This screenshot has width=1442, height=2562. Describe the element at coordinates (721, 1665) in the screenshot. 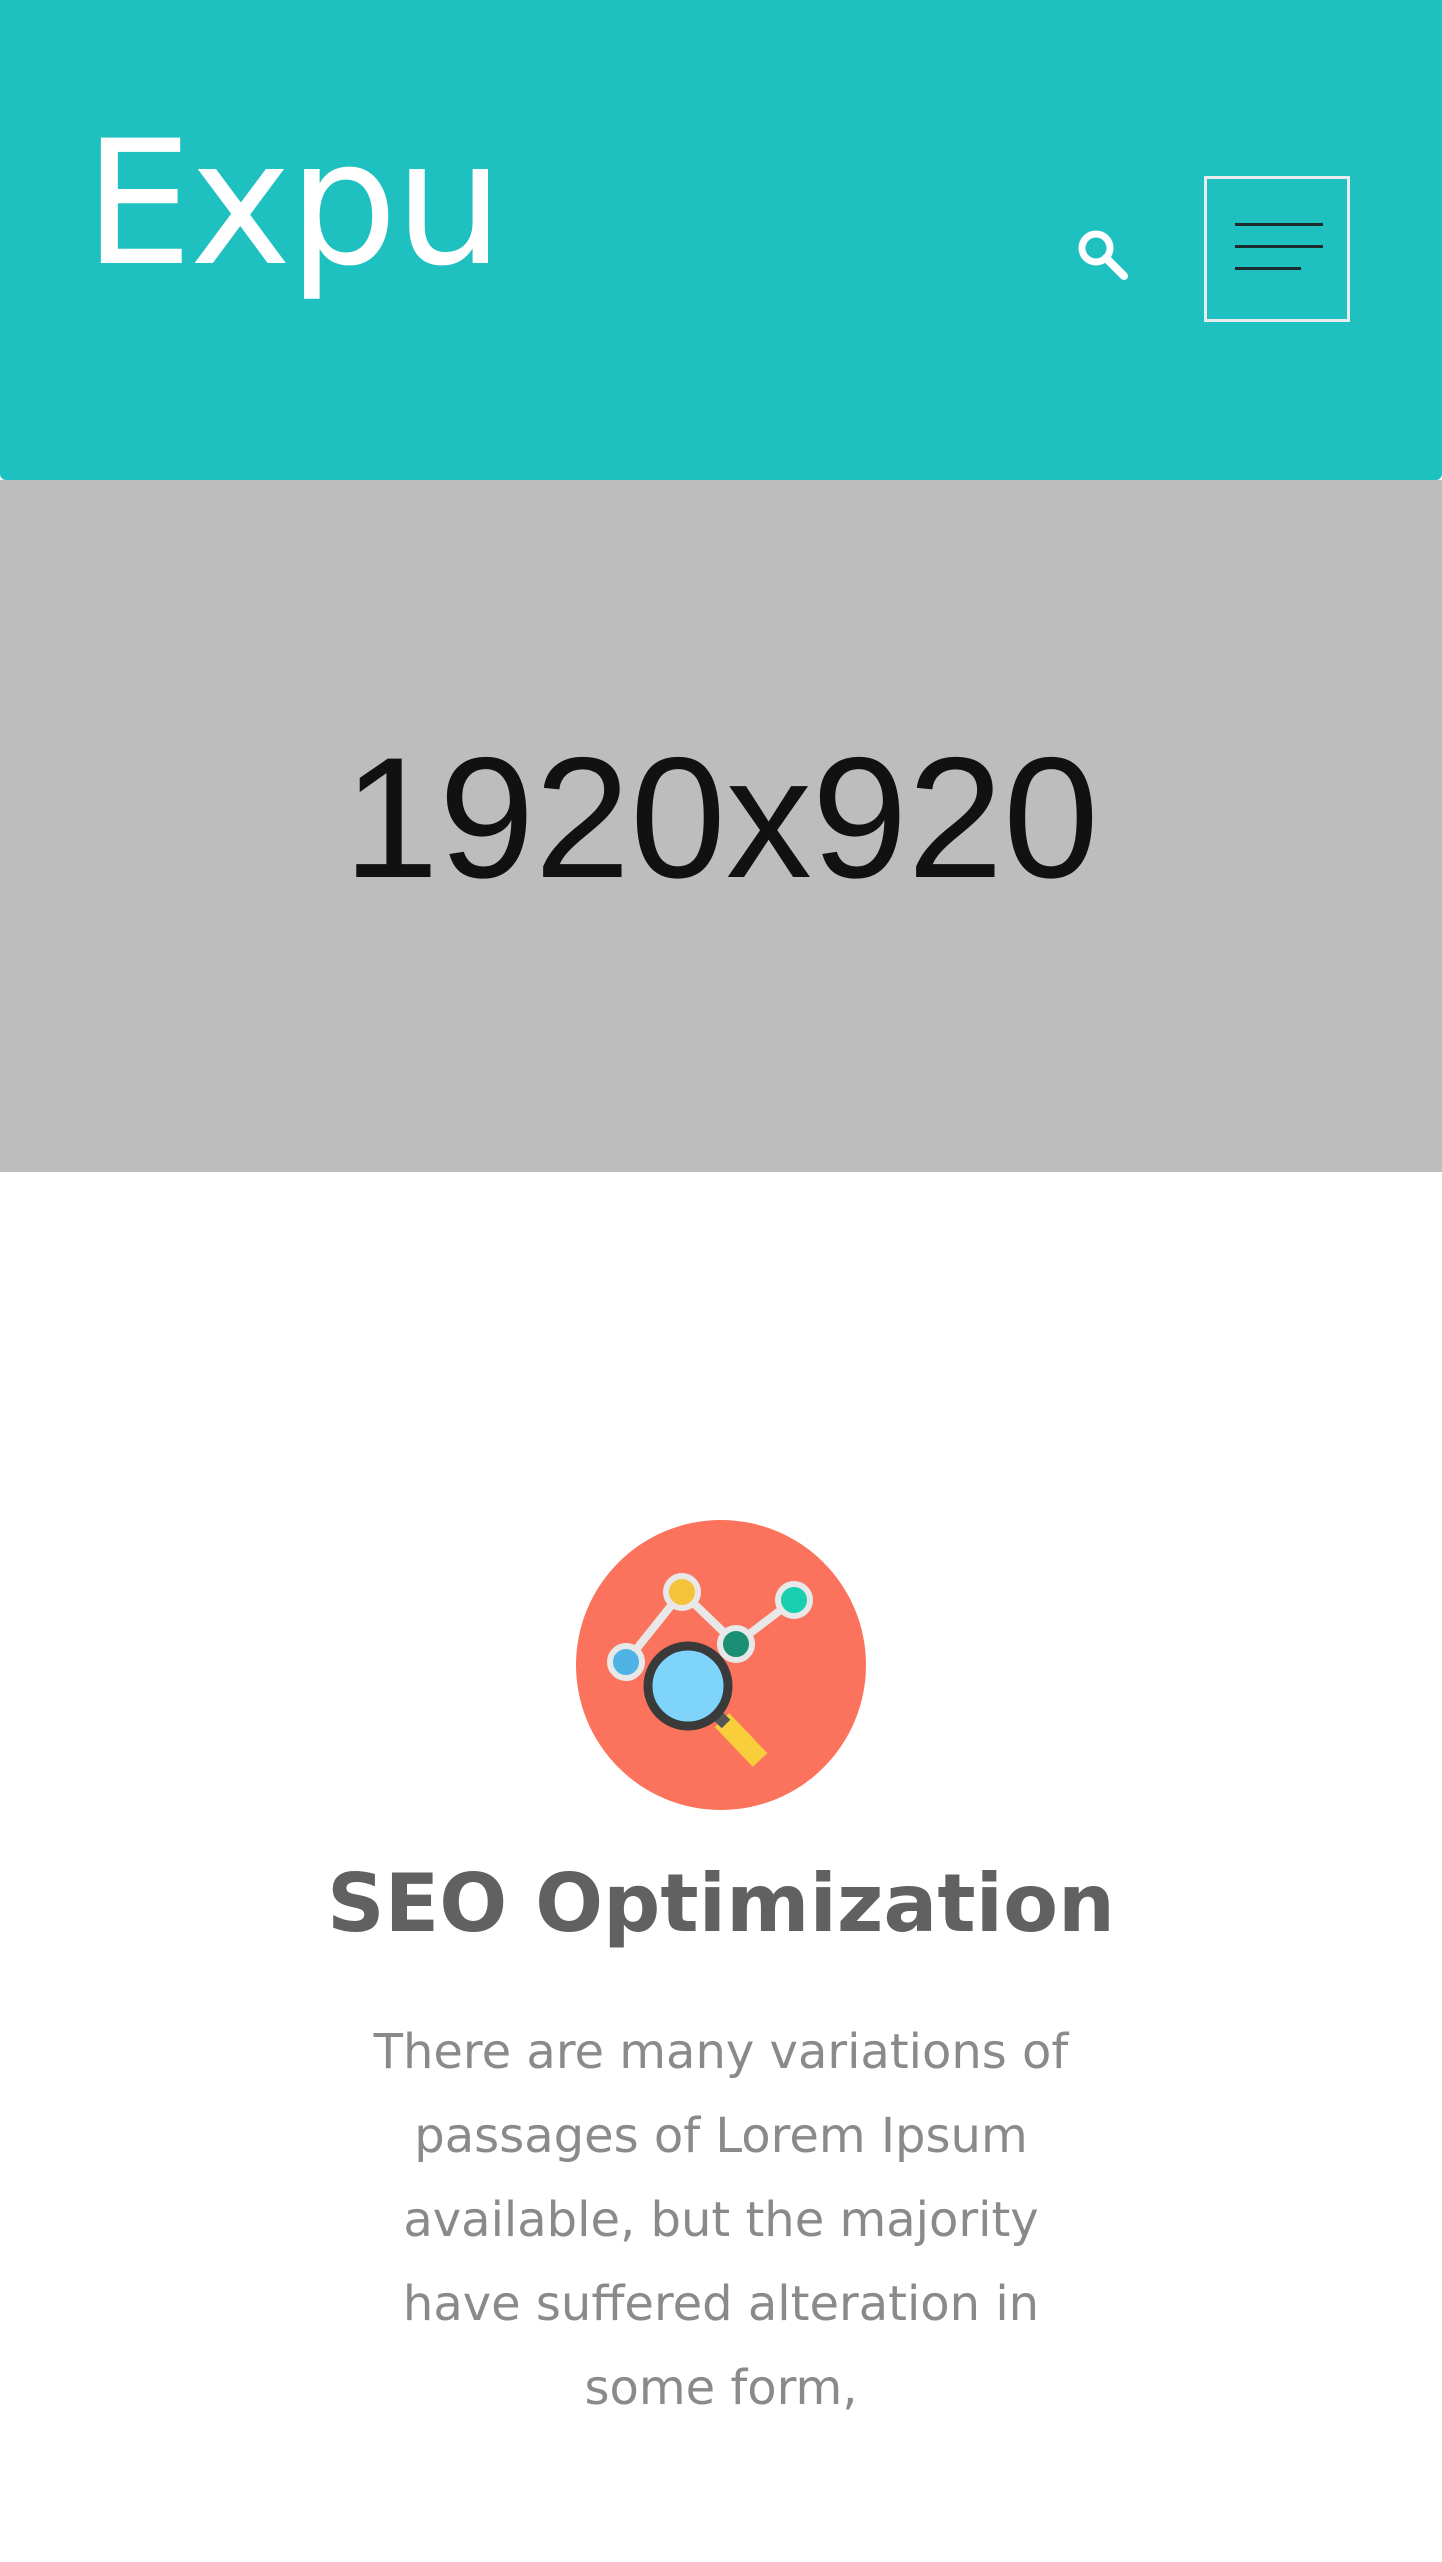

I see `seo-analytics-icon` at that location.